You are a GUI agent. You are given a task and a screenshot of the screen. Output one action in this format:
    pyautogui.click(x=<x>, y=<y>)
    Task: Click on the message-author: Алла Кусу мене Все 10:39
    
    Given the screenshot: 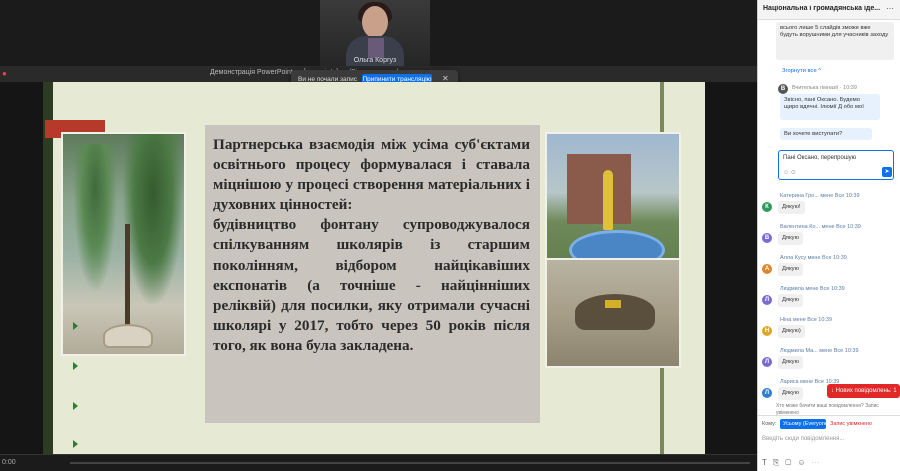 What is the action you would take?
    pyautogui.click(x=813, y=258)
    